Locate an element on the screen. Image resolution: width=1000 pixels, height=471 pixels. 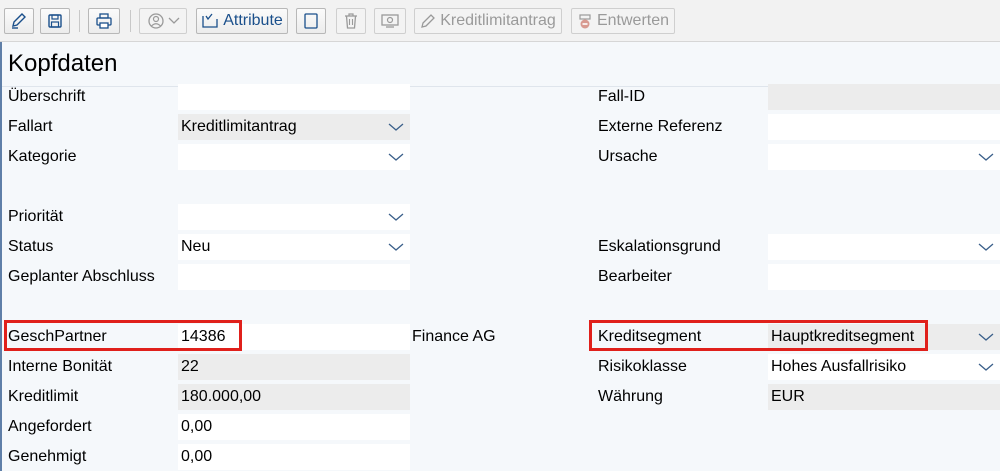
field-label-genehmigt: Genehmigt is located at coordinates (47, 456).